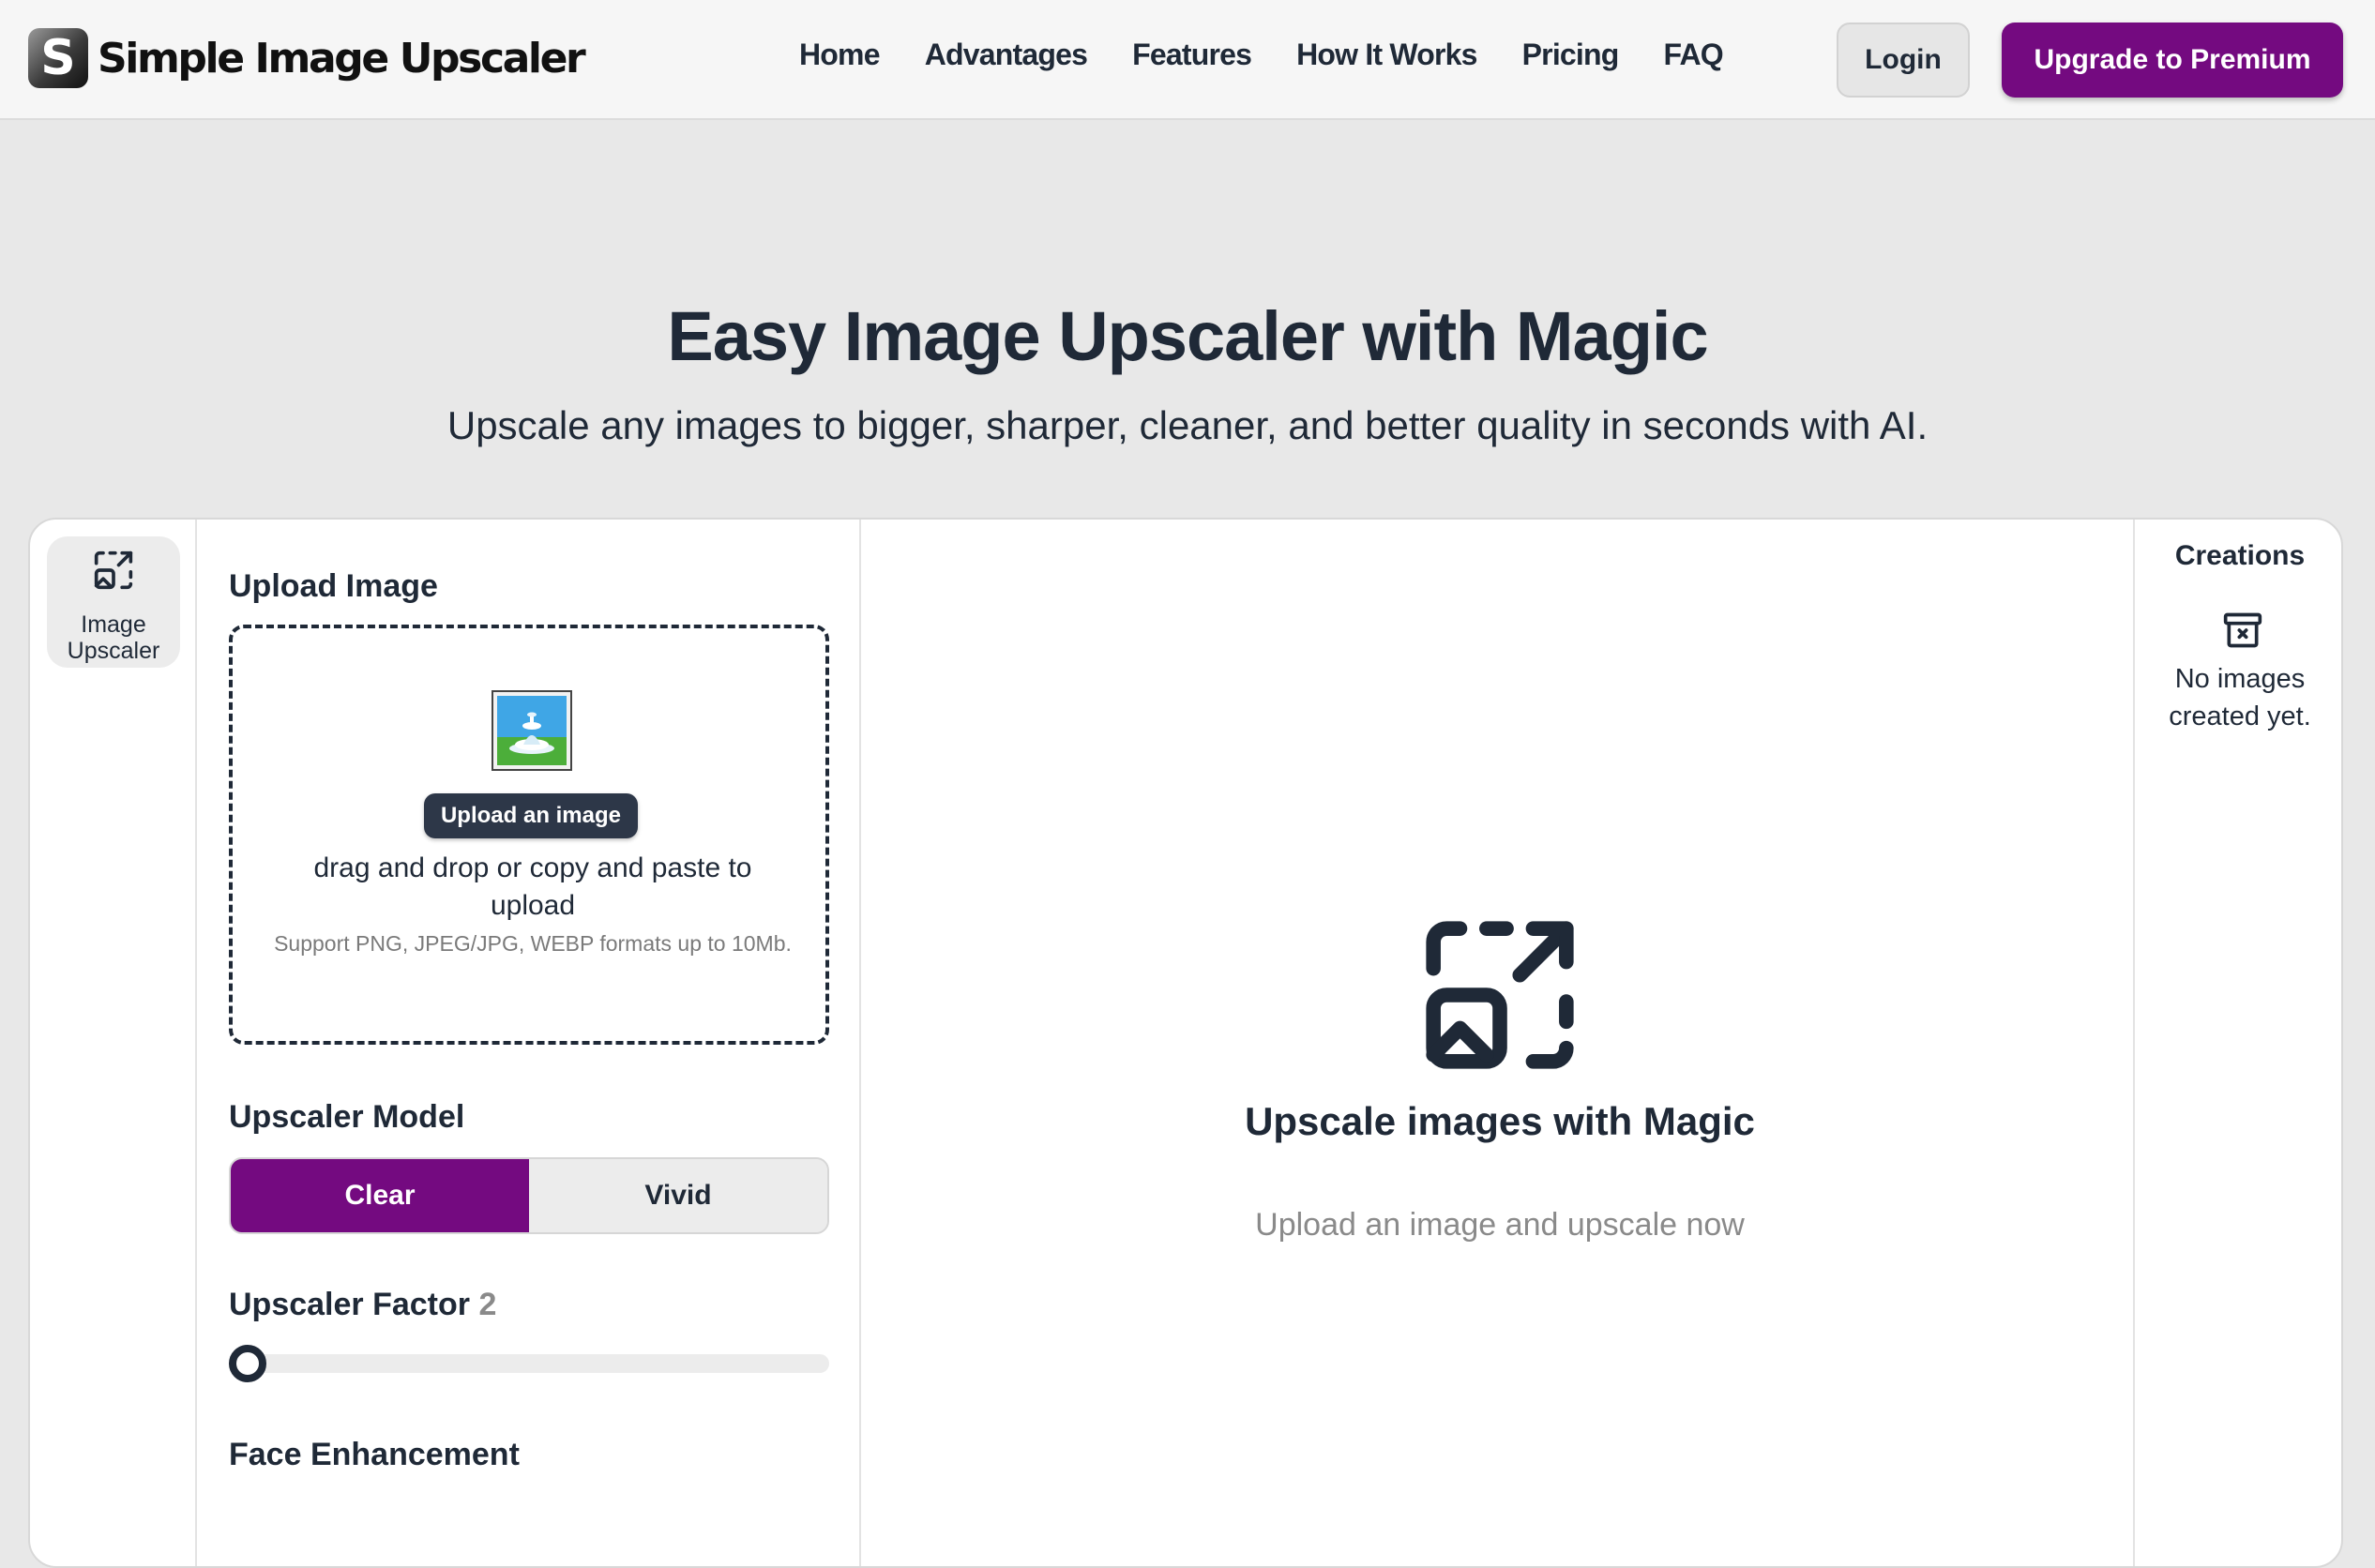  I want to click on nav-advantages: Advantages, so click(1006, 55).